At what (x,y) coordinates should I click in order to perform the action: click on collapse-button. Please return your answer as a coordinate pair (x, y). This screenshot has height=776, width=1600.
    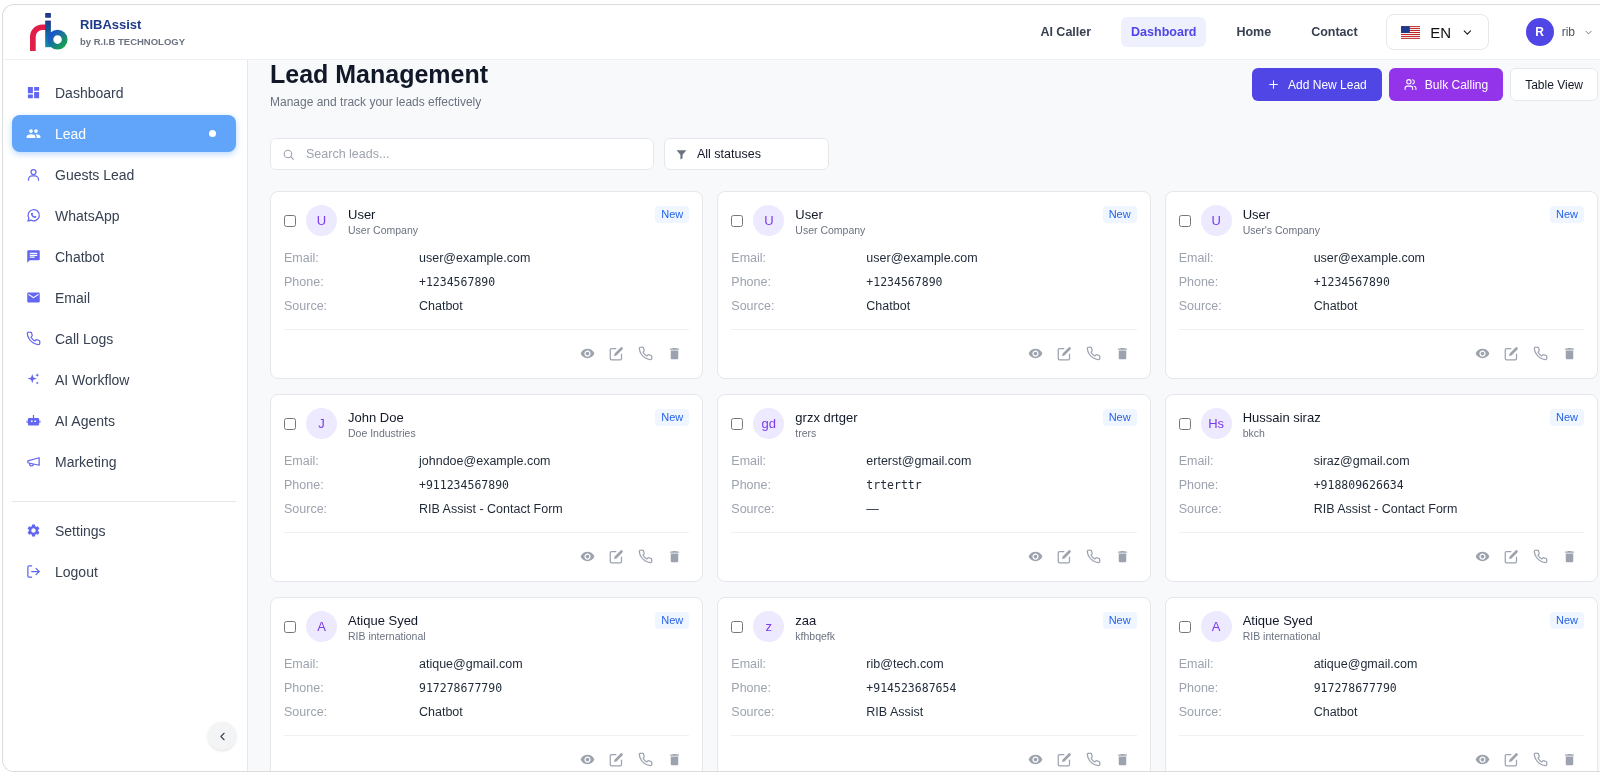
    Looking at the image, I should click on (222, 736).